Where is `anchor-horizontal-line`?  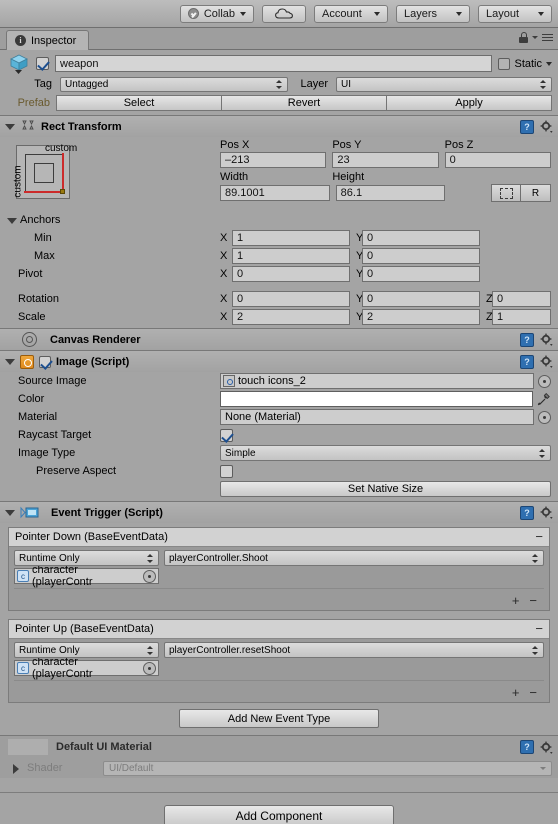
anchor-horizontal-line is located at coordinates (43, 192).